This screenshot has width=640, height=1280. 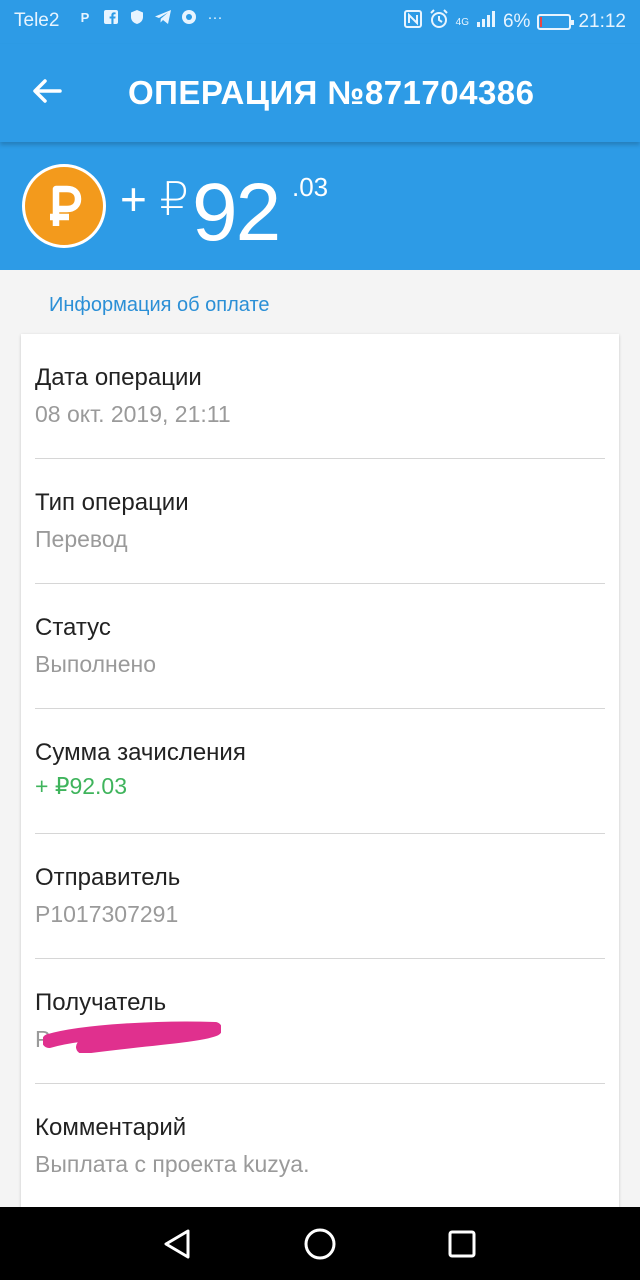 I want to click on recents-square-icon, so click(x=462, y=1244).